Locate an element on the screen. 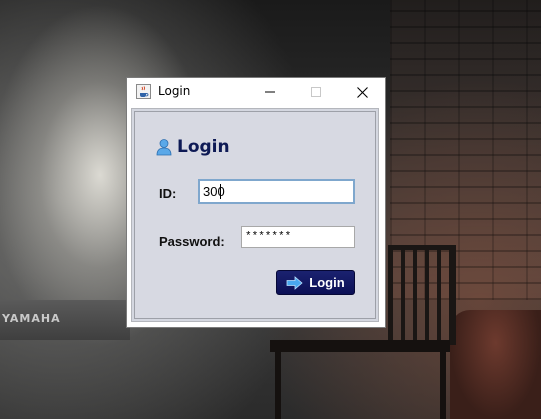 The width and height of the screenshot is (541, 419). java-cup-icon is located at coordinates (143, 91).